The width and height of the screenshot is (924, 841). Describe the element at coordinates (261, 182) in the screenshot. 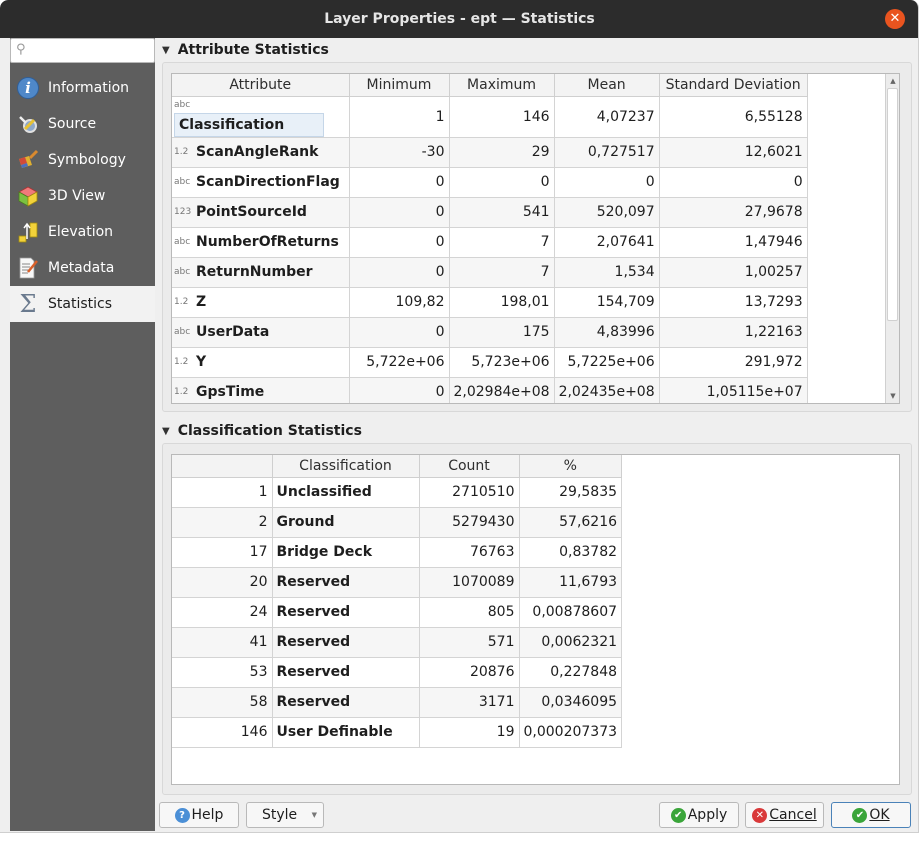

I see `attribute-cell: abc ScanDirectionFlag` at that location.